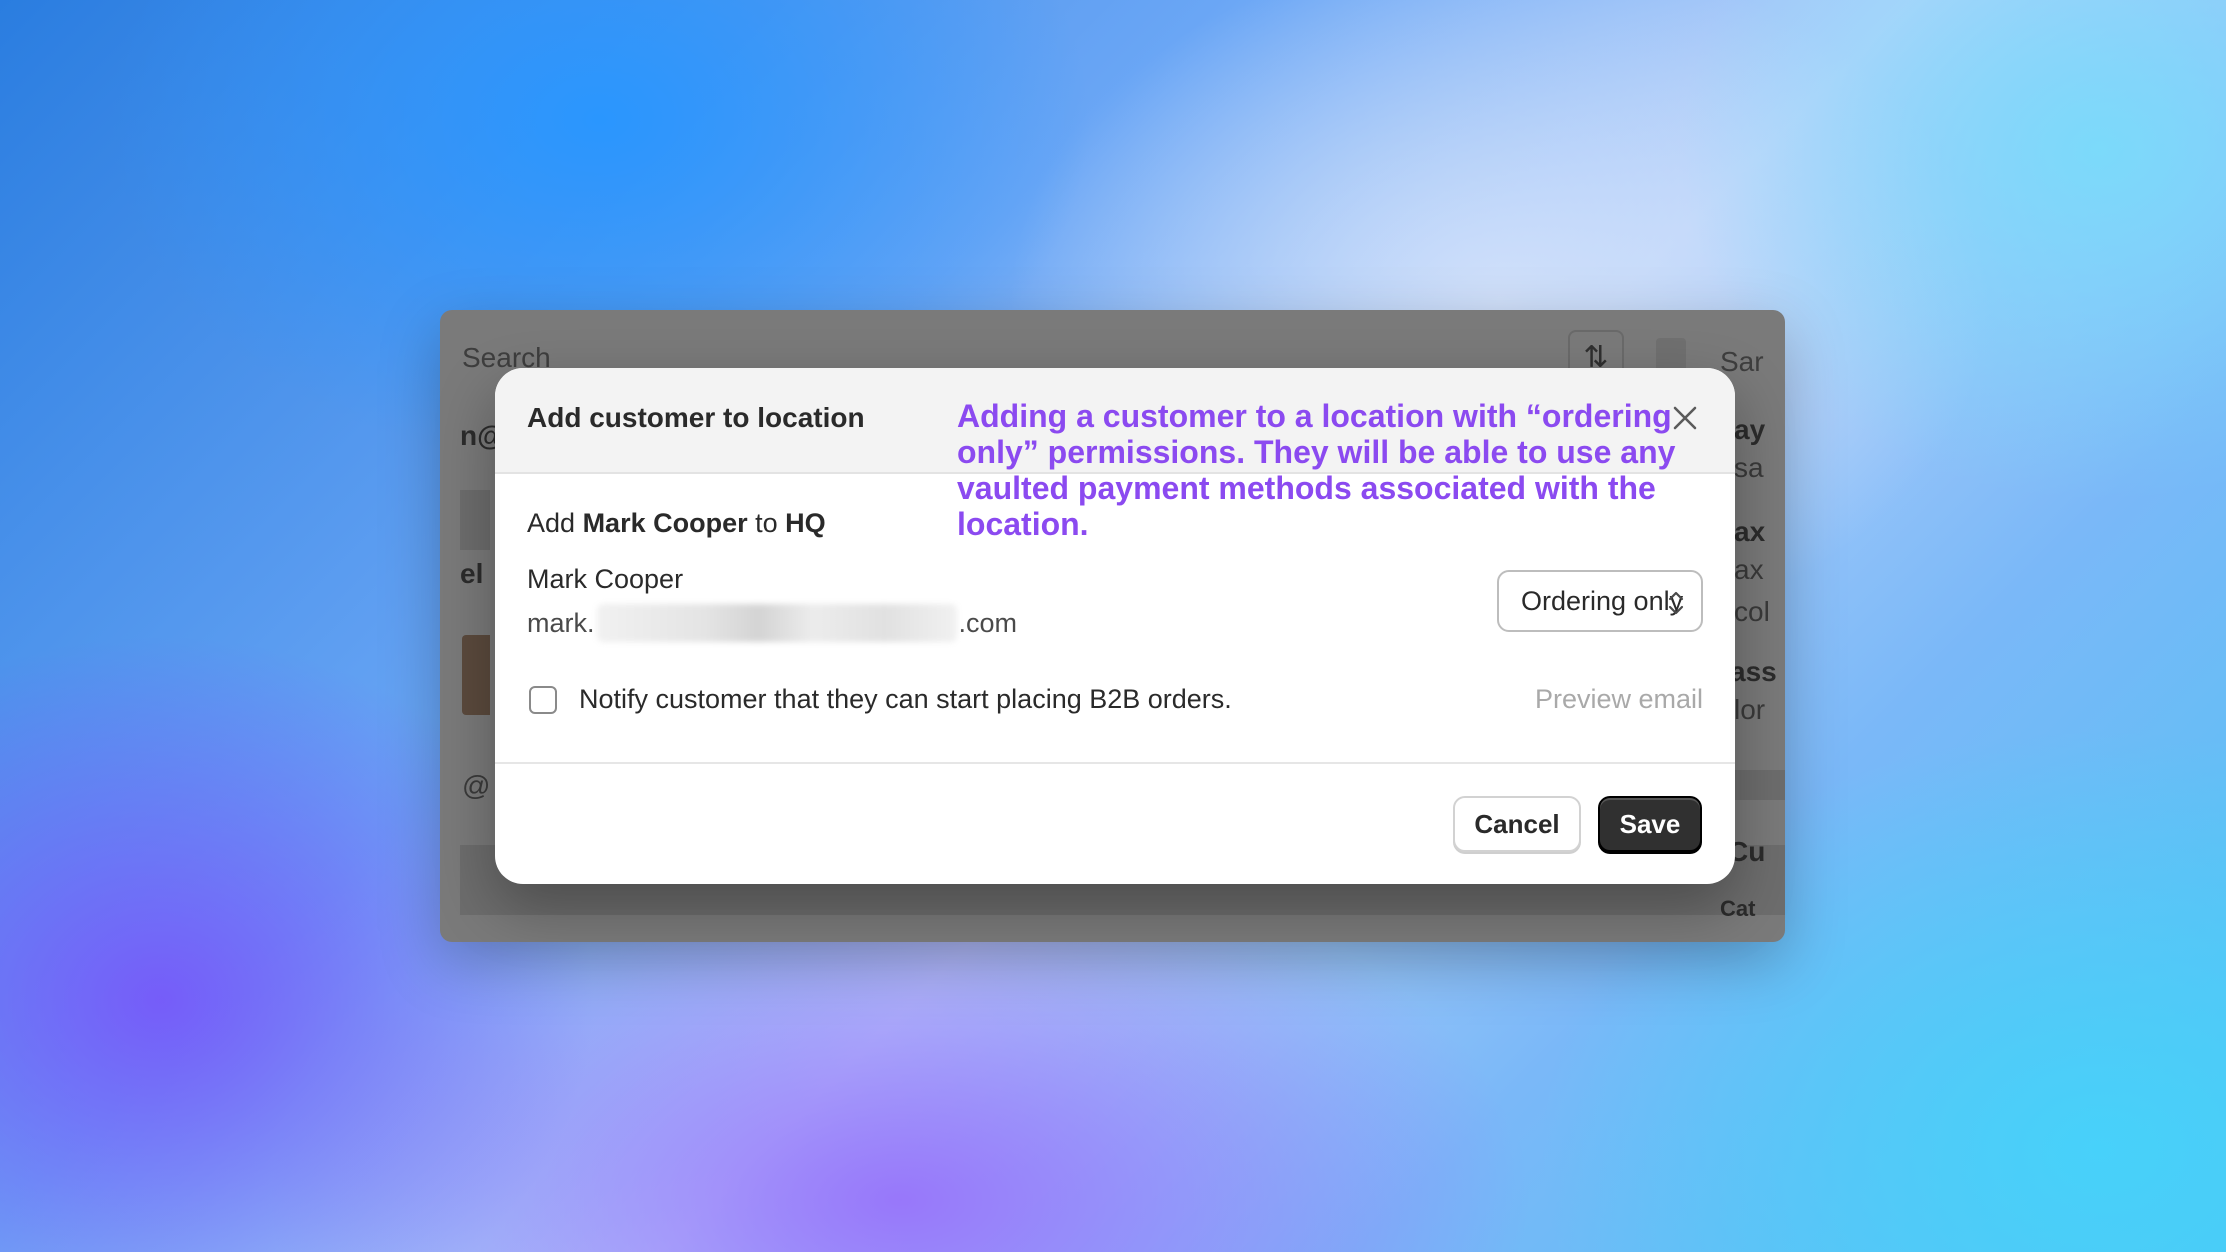 The height and width of the screenshot is (1252, 2226). I want to click on background-fragment-name: el, so click(472, 573).